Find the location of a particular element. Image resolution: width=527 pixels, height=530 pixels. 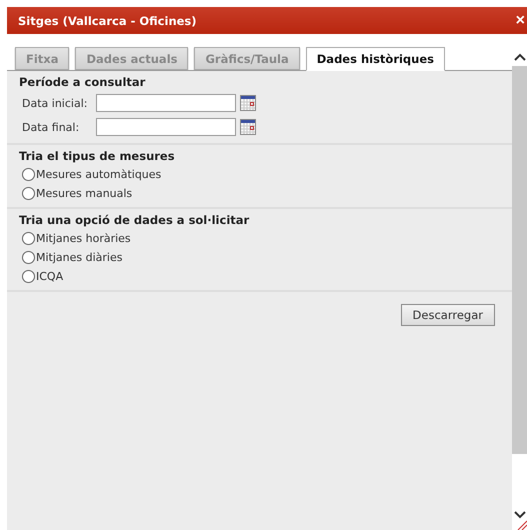

option-label: Mesures manuals is located at coordinates (84, 193).